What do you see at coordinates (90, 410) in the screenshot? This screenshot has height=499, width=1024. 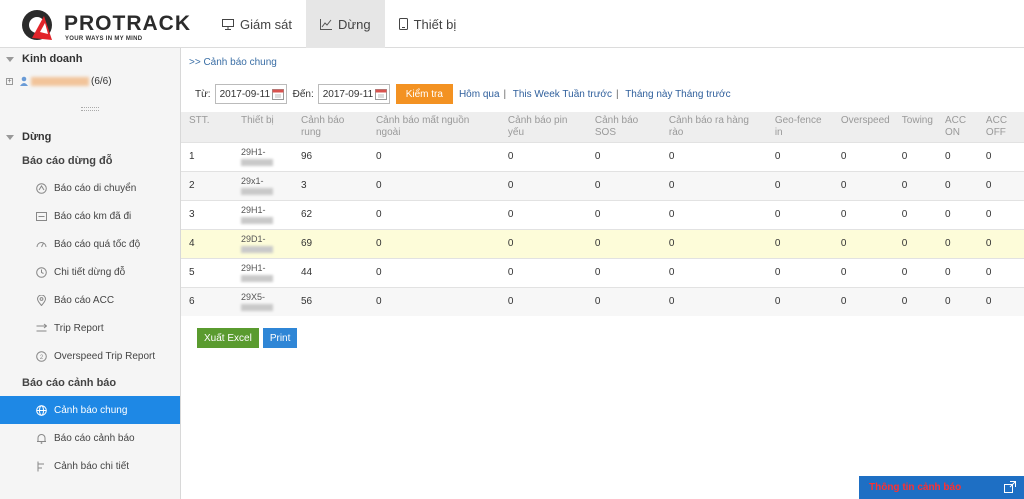 I see `menu-canh-bao-chung: Cảnh báo chung` at bounding box center [90, 410].